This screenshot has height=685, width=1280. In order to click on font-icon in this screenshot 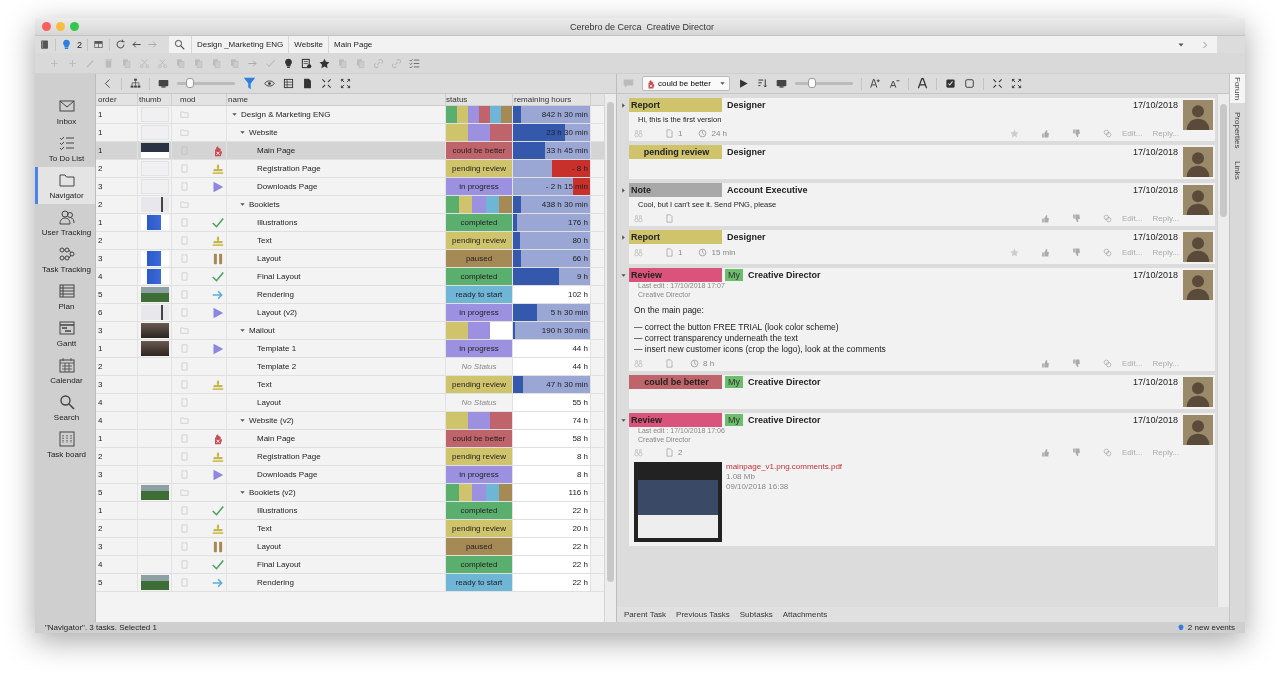, I will do `click(922, 83)`.